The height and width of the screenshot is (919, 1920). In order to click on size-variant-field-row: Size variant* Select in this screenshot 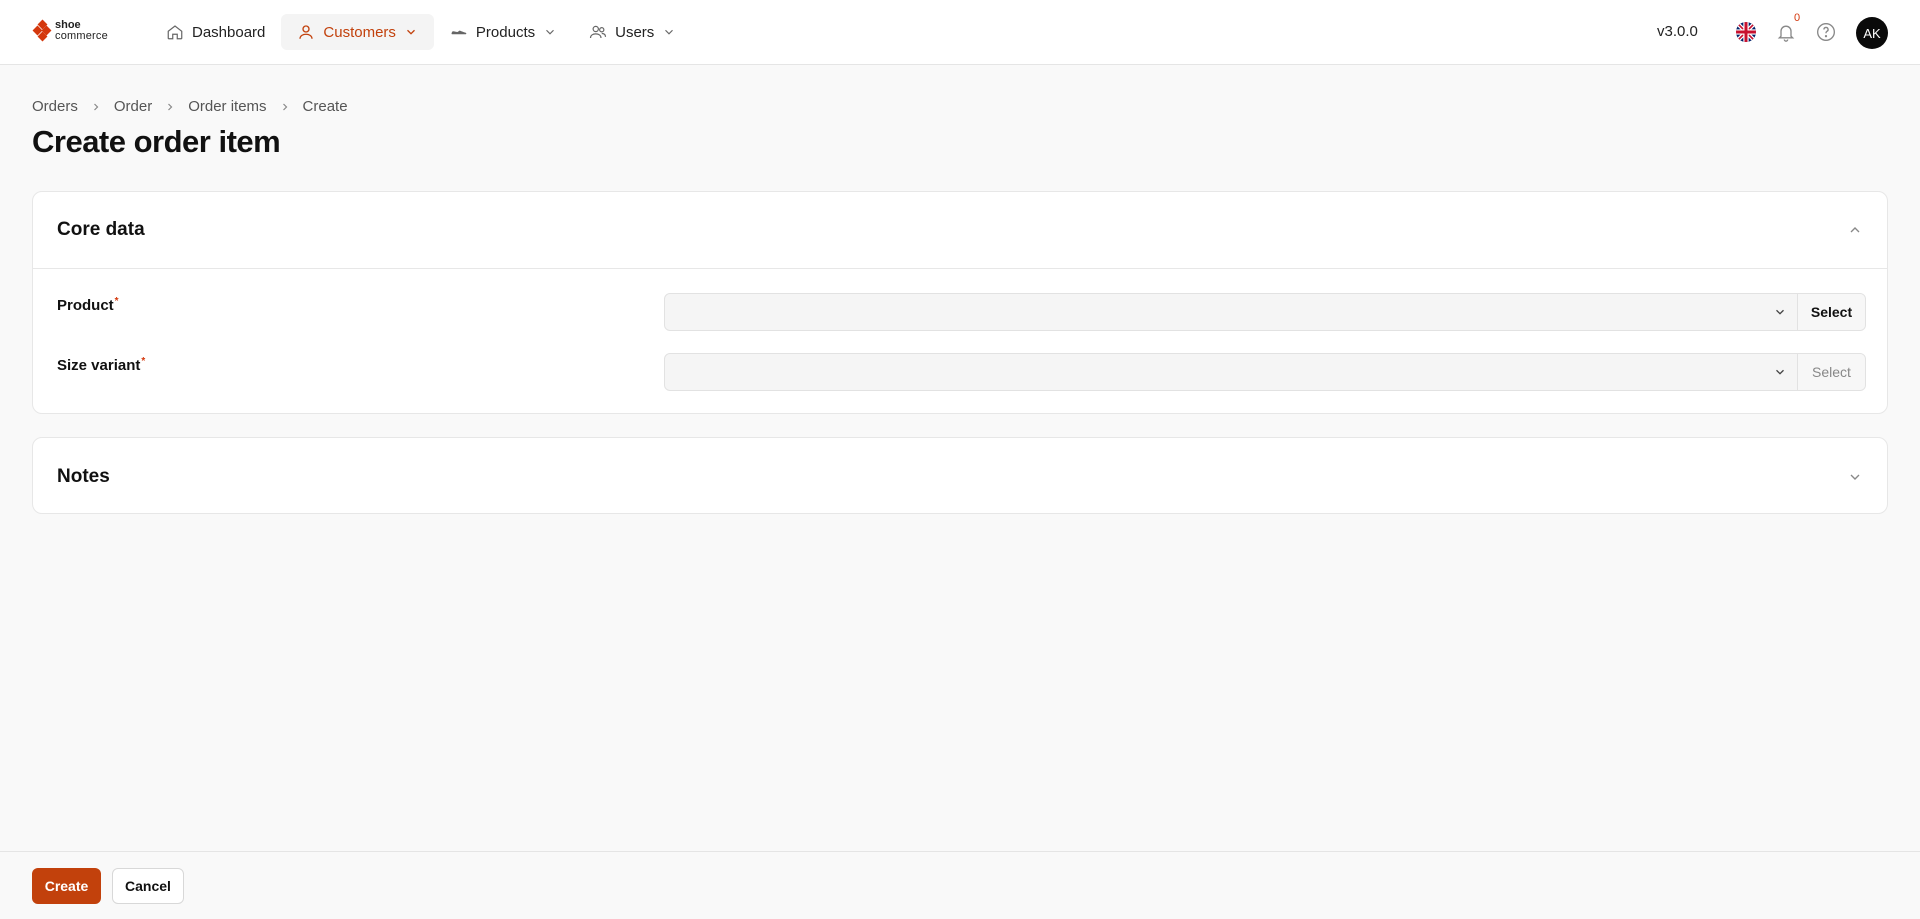, I will do `click(961, 372)`.